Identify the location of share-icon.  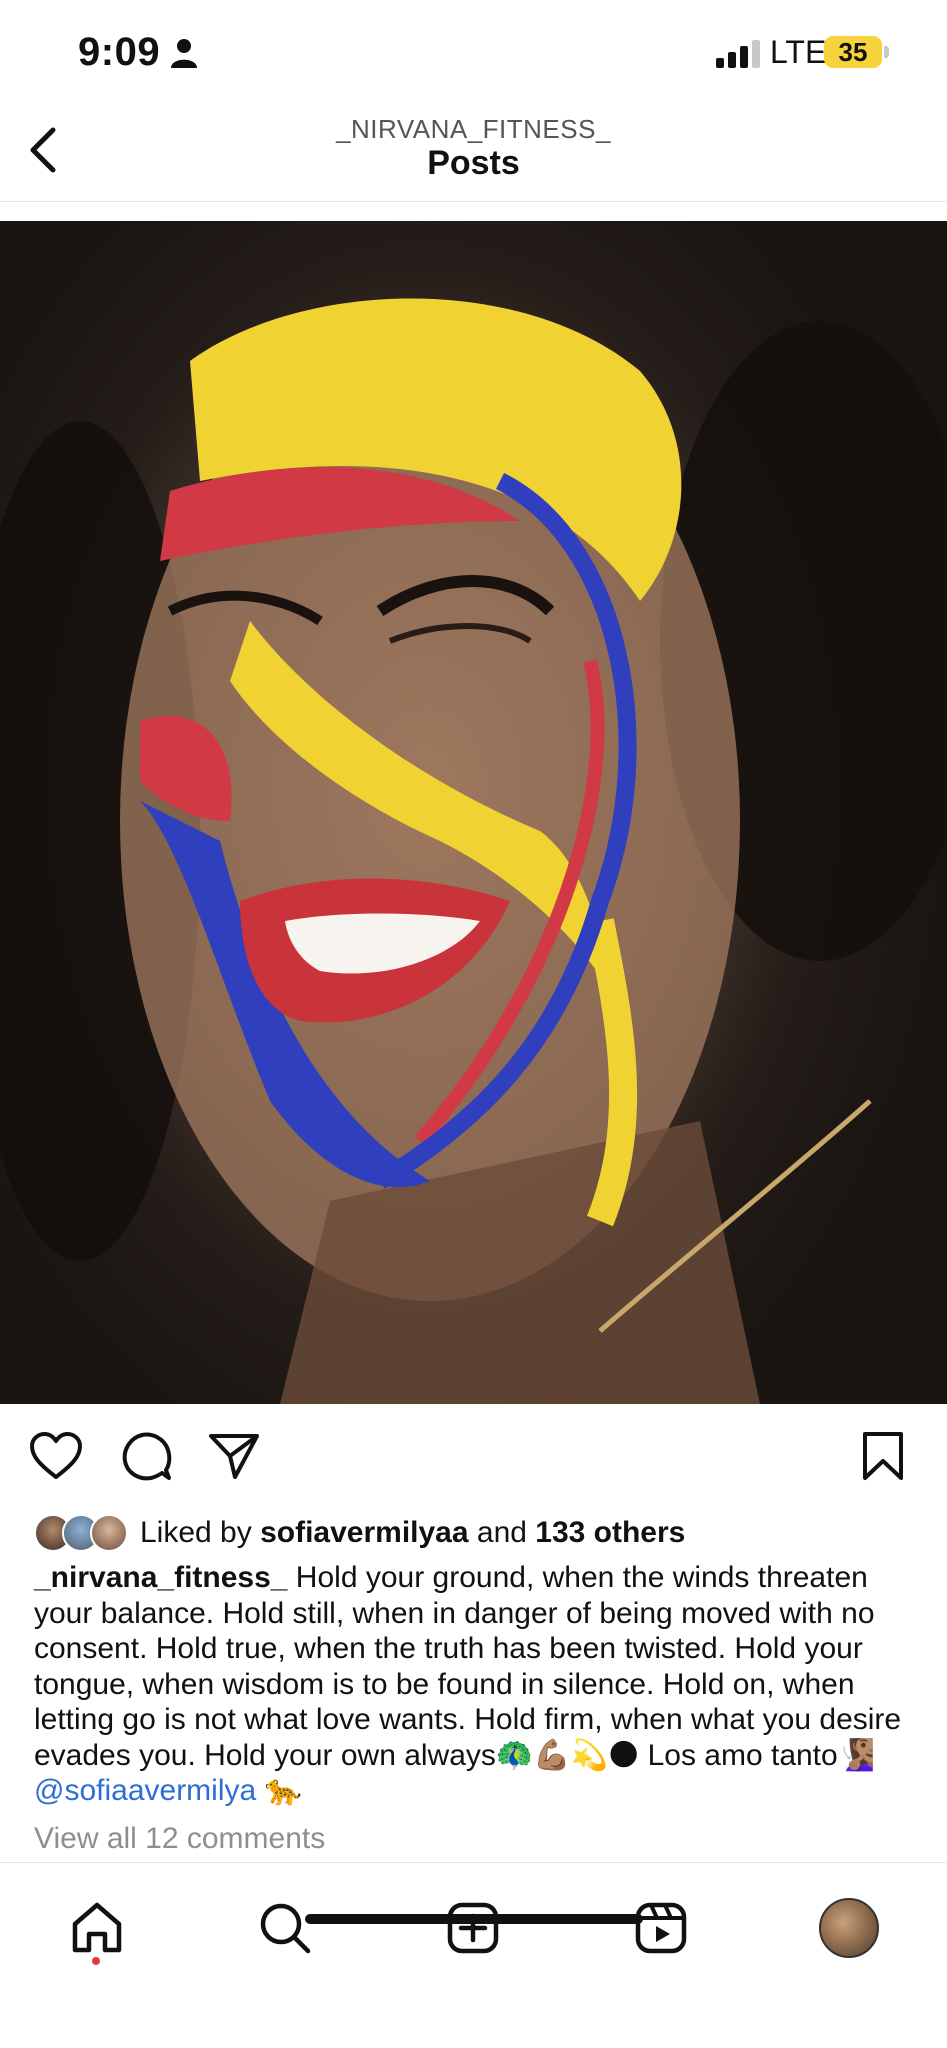
(234, 1456).